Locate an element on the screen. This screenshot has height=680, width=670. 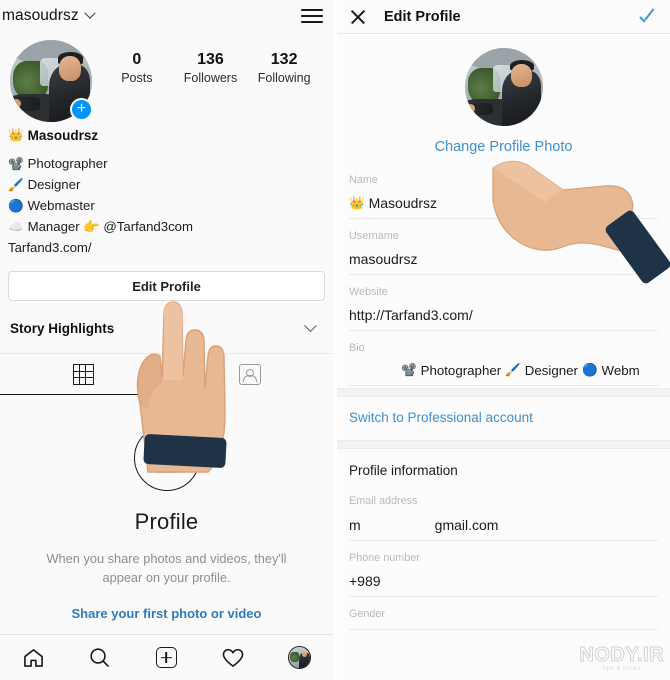
field-value: http://Tarfand3.com/ is located at coordinates (503, 315).